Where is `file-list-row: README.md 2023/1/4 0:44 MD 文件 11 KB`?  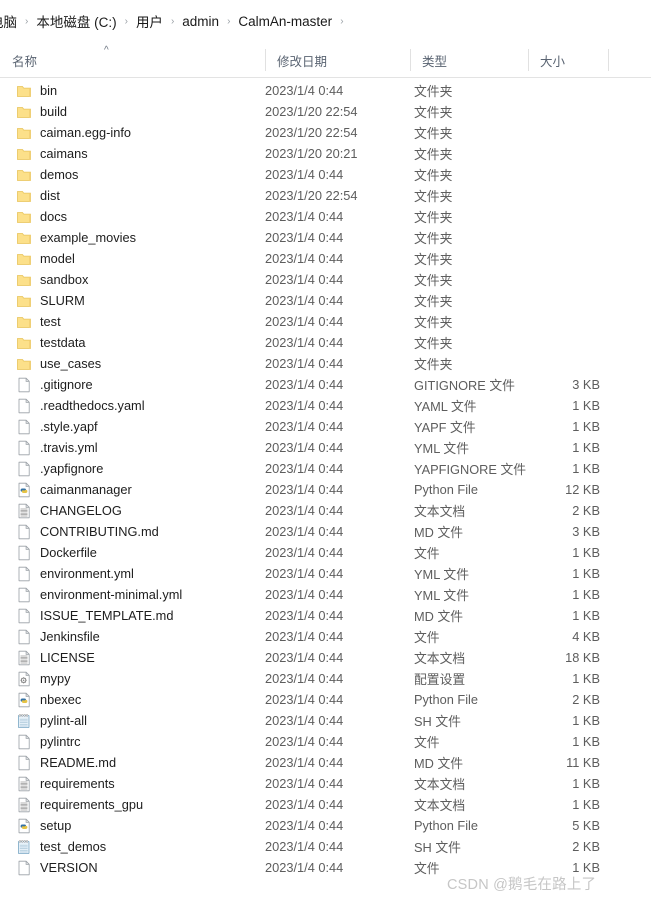 file-list-row: README.md 2023/1/4 0:44 MD 文件 11 KB is located at coordinates (325, 762).